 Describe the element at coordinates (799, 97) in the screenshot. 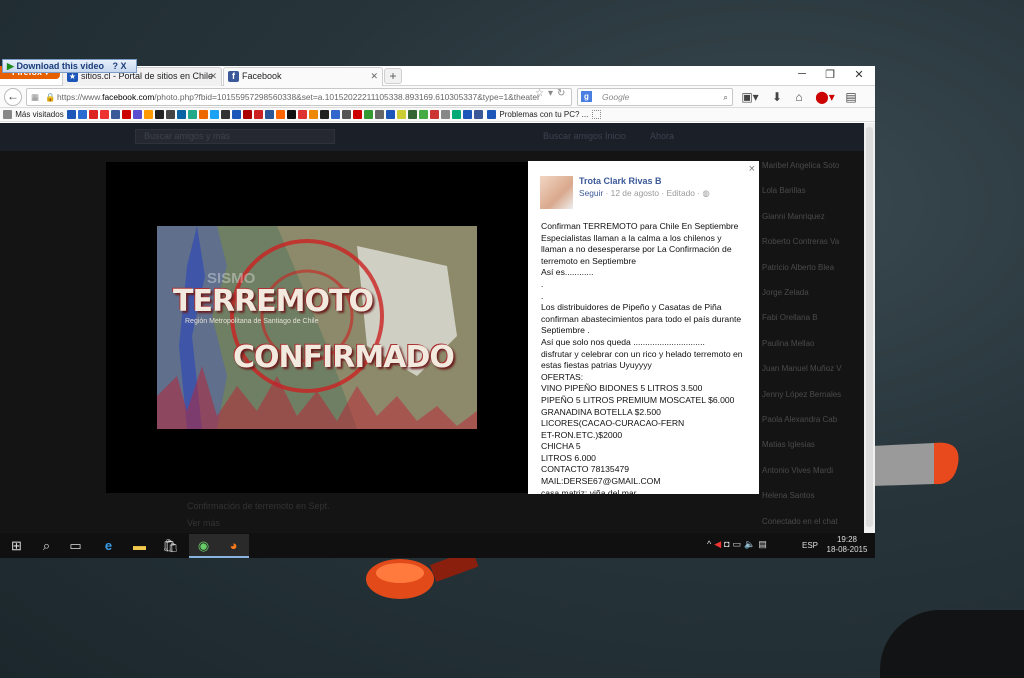

I see `home-icon: ⌂` at that location.